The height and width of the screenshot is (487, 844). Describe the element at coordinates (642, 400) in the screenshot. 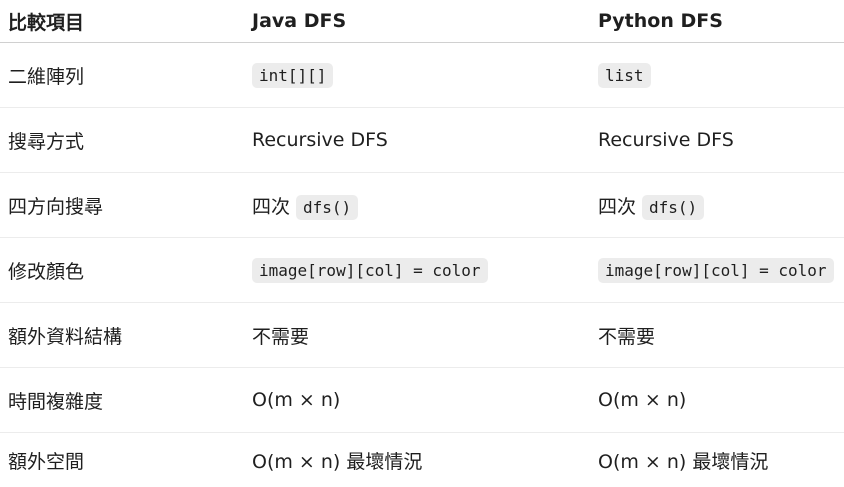

I see `python-text: O(m × n)` at that location.